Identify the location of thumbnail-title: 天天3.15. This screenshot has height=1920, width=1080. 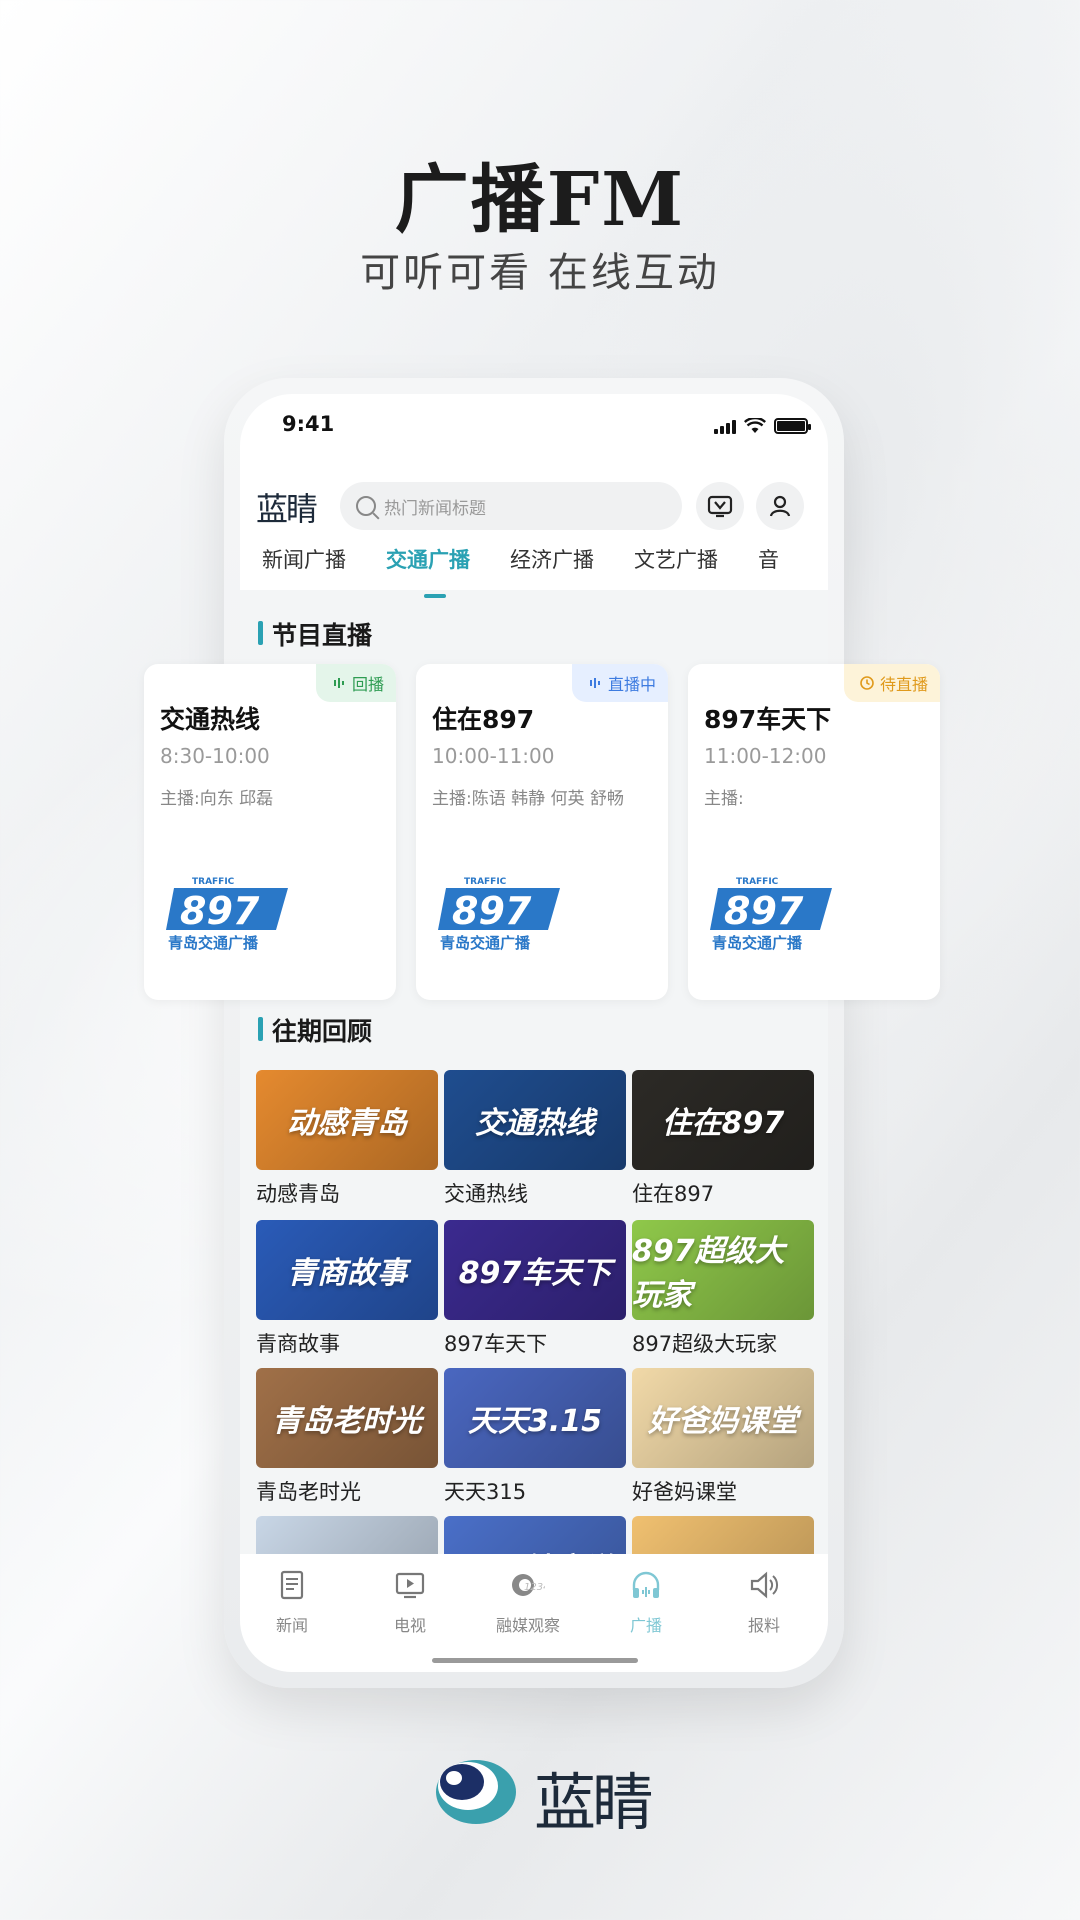
(535, 1421).